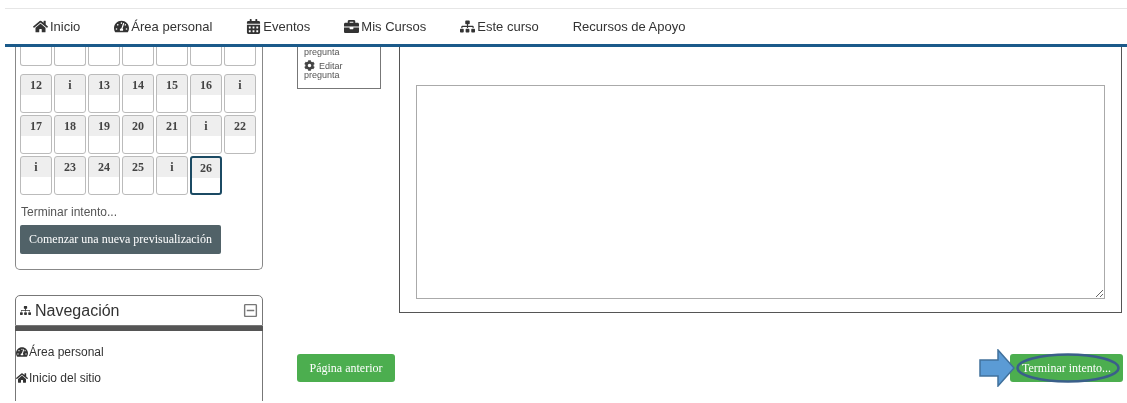 The height and width of the screenshot is (403, 1127). Describe the element at coordinates (104, 175) in the screenshot. I see `question-cell: 24` at that location.